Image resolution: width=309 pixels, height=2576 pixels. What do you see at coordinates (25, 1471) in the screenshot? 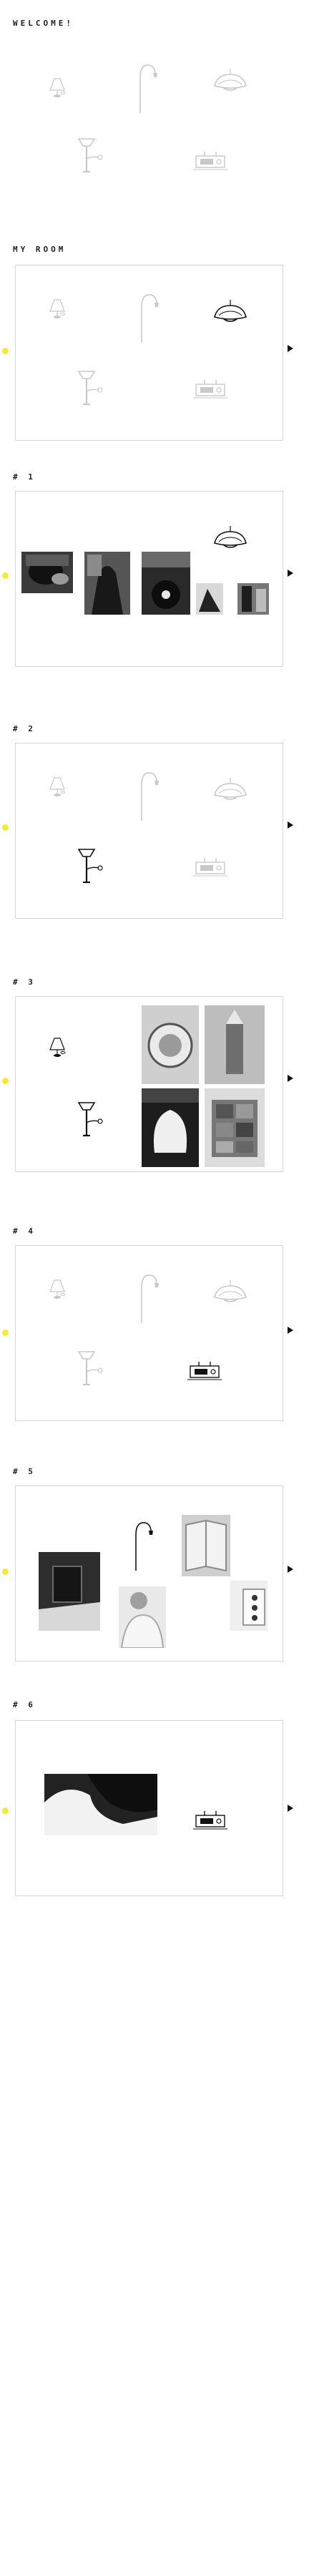
I see `section-5-heading: # 5` at bounding box center [25, 1471].